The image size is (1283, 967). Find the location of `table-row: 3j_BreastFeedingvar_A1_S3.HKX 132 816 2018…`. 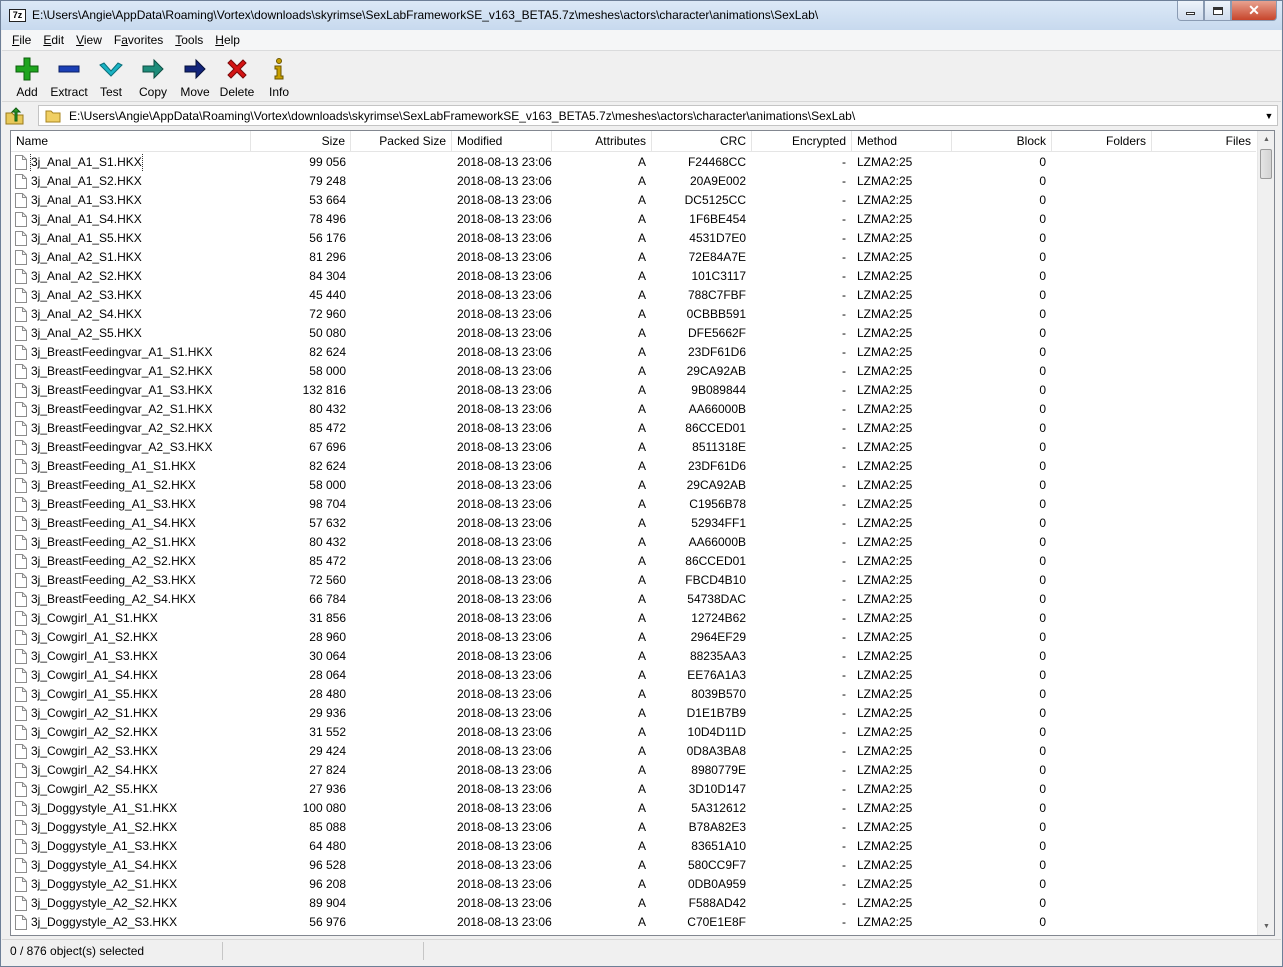

table-row: 3j_BreastFeedingvar_A1_S3.HKX 132 816 2018… is located at coordinates (633, 390).